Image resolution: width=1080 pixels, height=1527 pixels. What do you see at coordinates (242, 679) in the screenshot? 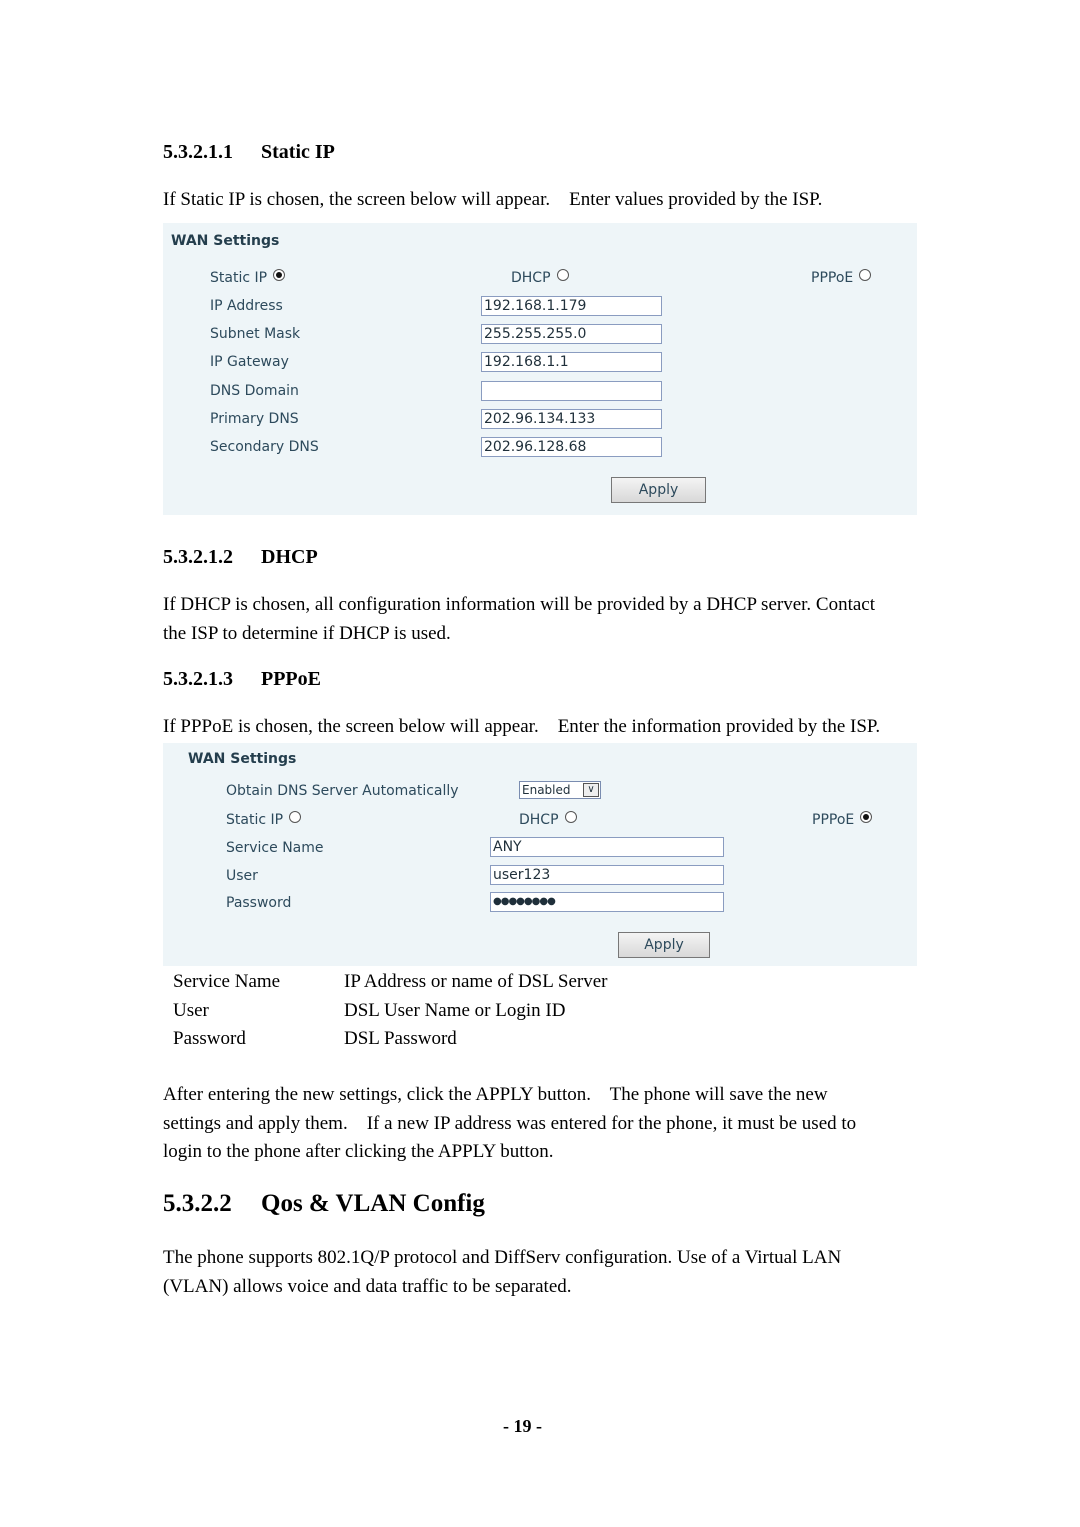
I see `heading-pppoe: 5.3.2.1.3 PPPoE` at bounding box center [242, 679].